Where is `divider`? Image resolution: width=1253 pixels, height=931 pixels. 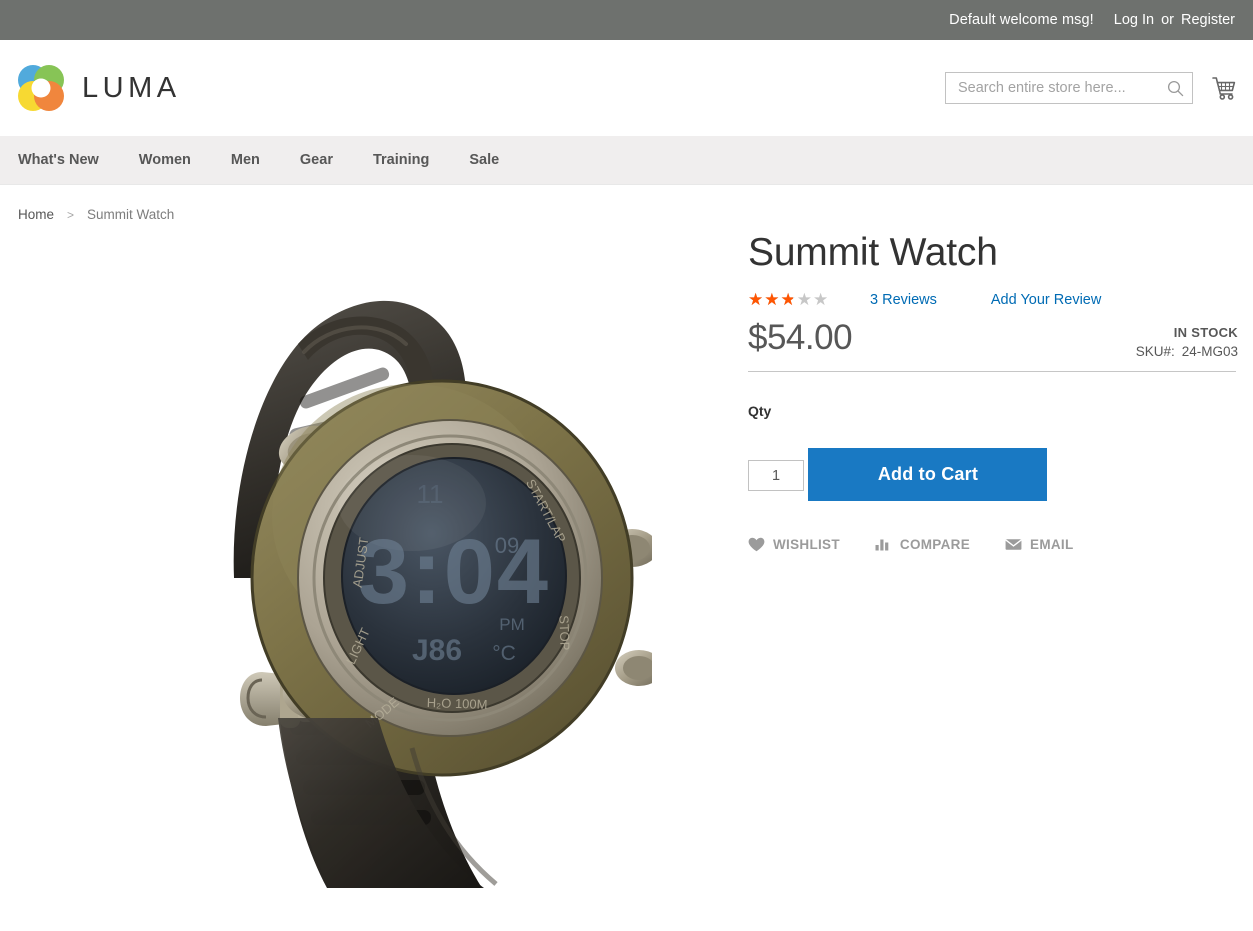 divider is located at coordinates (992, 371).